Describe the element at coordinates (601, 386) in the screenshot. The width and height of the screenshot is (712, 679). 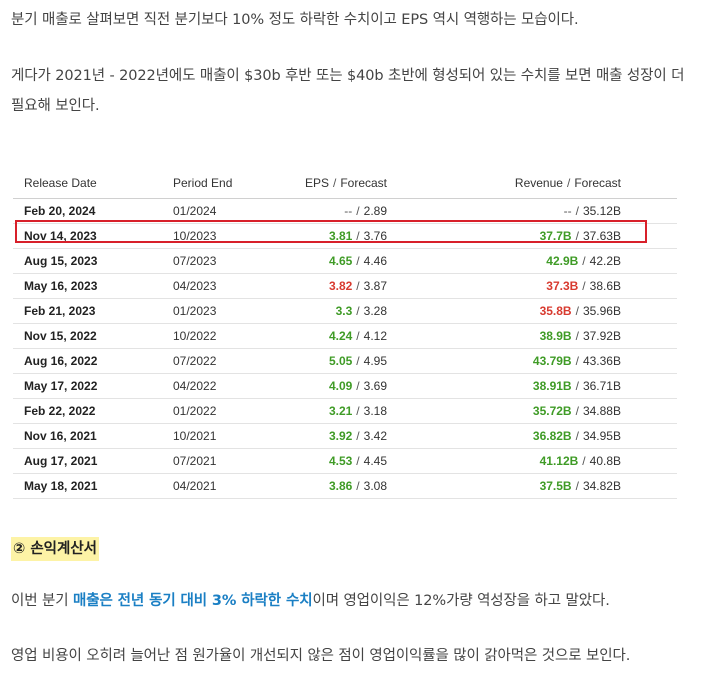
I see `cell-revenue-forecast: 36.71B` at that location.